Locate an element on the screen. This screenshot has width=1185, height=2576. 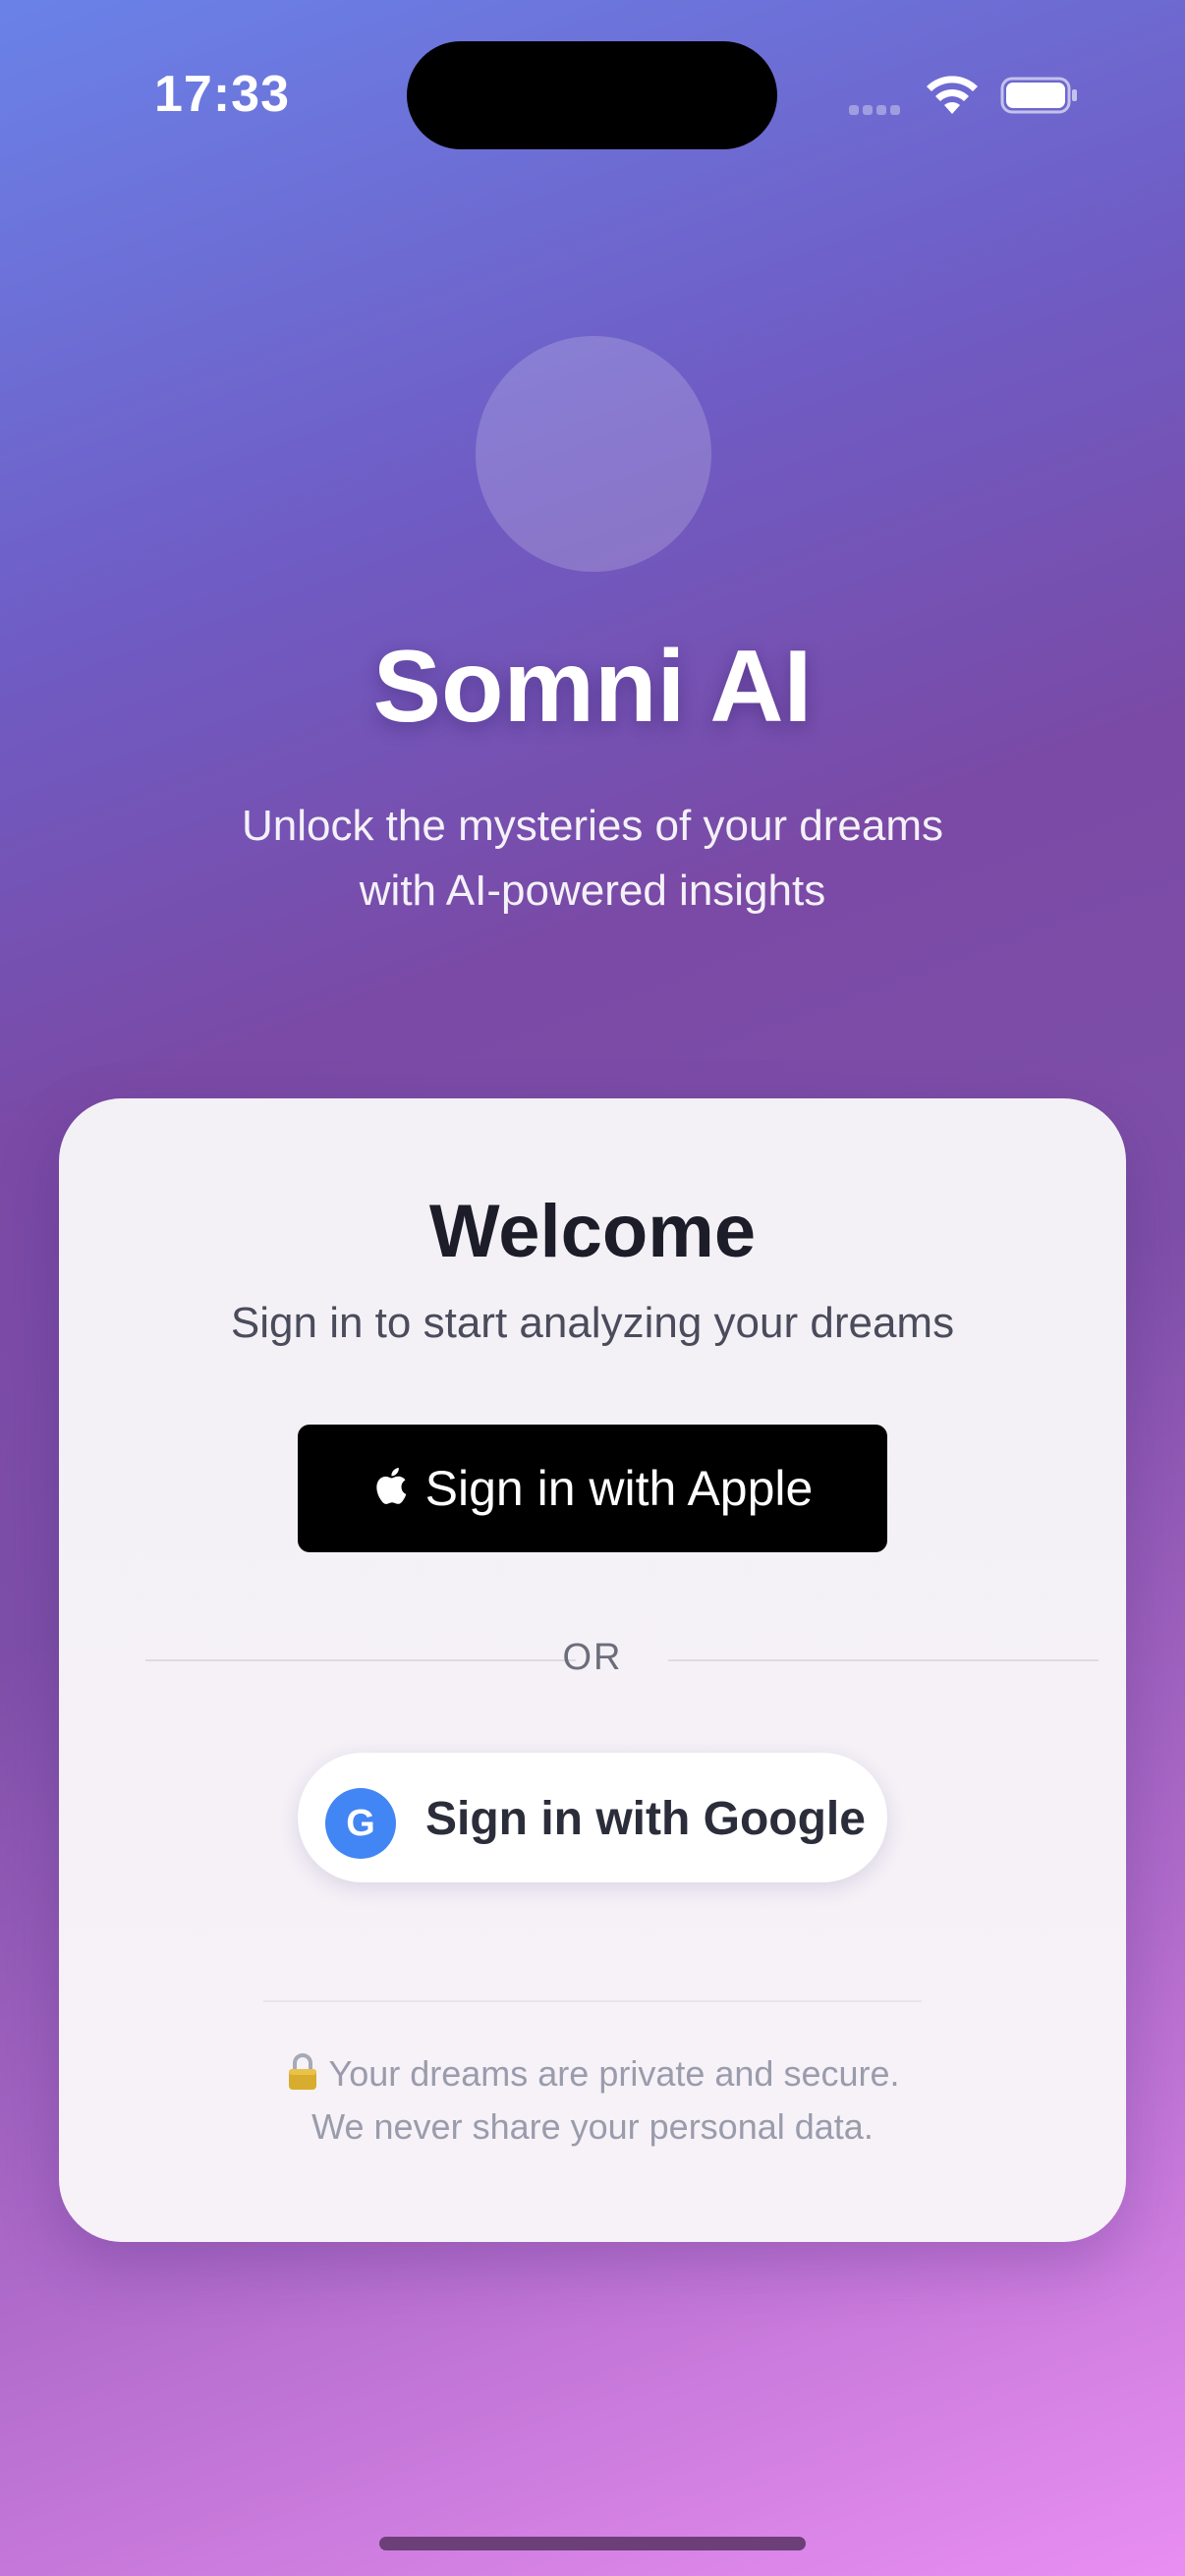
dynamic-island is located at coordinates (592, 95).